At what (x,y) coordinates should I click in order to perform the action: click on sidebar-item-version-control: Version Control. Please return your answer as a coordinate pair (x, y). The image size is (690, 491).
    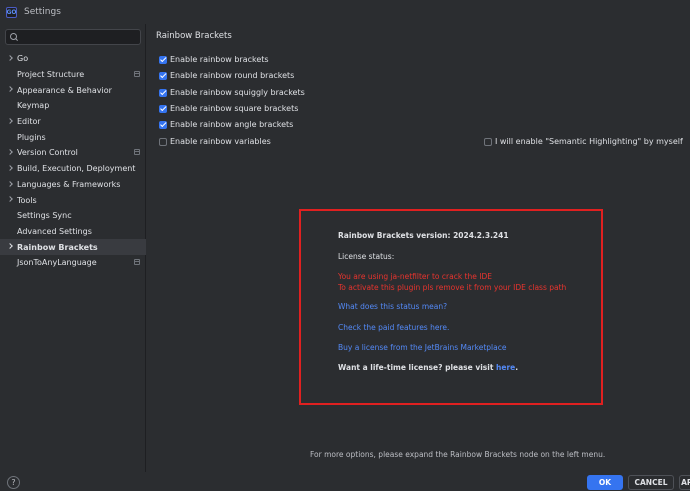
    Looking at the image, I should click on (73, 153).